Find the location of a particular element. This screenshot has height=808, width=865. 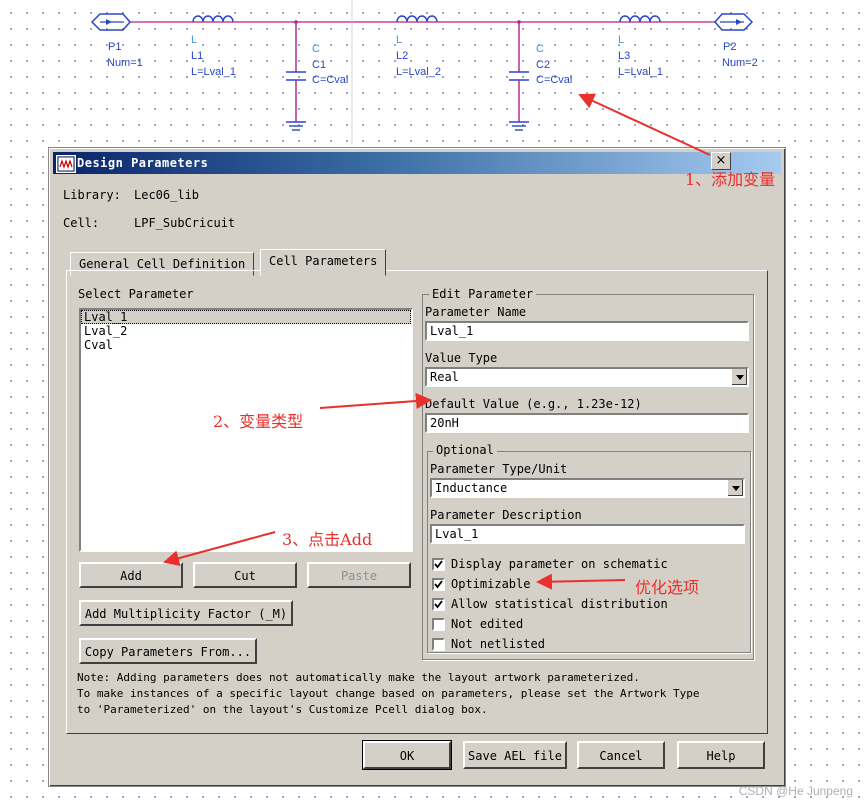

value-type-value: Real is located at coordinates (444, 377).